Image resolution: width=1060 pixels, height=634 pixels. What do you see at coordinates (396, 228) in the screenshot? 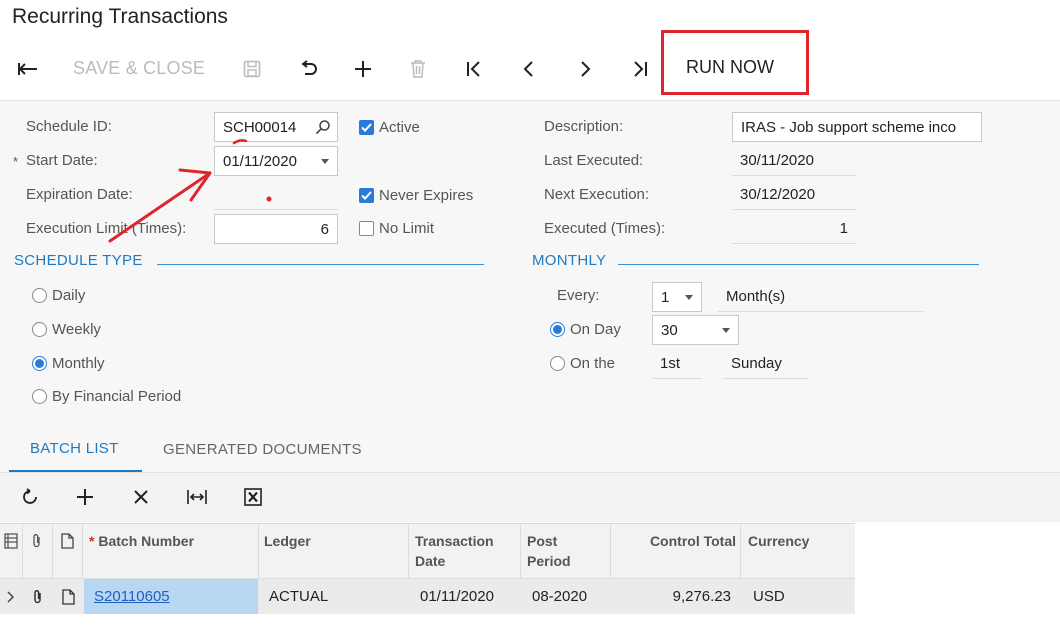
I see `no-limit-checkbox: No Limit` at bounding box center [396, 228].